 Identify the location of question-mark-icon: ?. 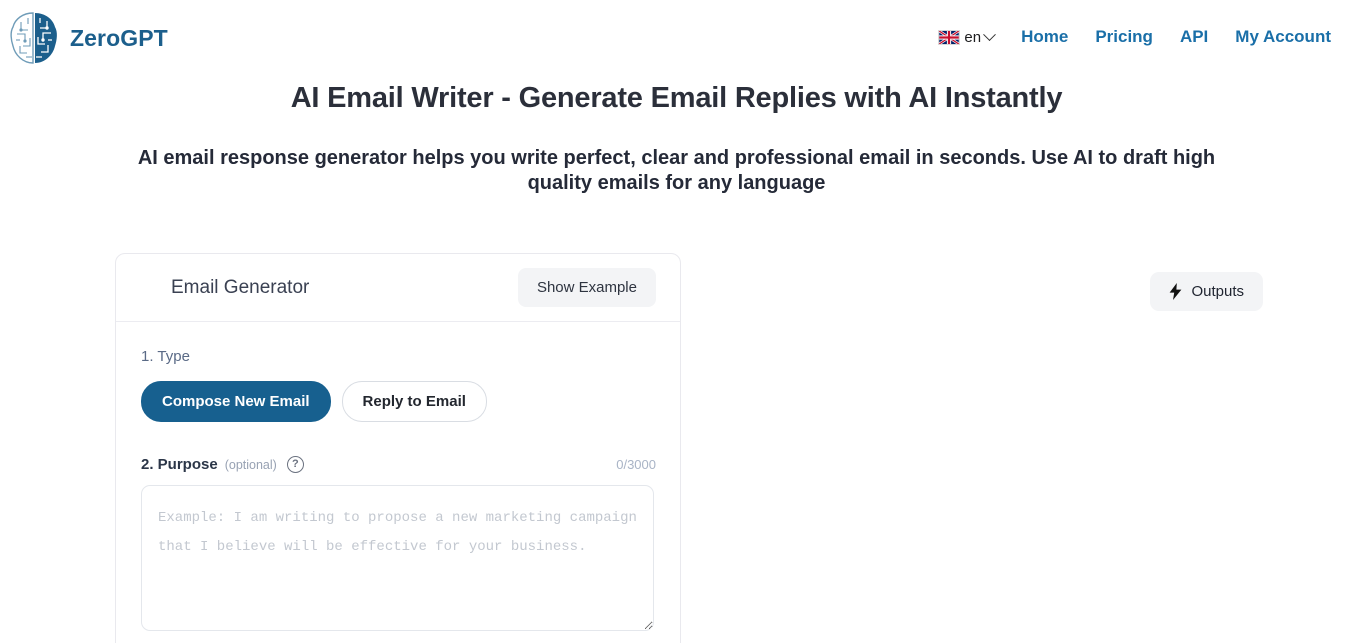
(295, 464).